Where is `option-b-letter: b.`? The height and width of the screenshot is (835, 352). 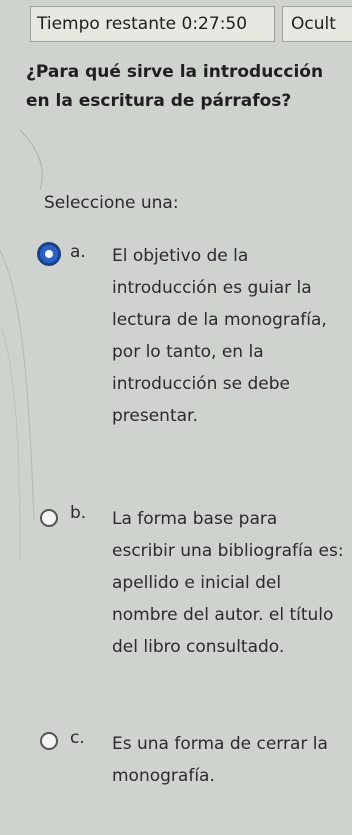
option-b-letter: b. is located at coordinates (78, 513).